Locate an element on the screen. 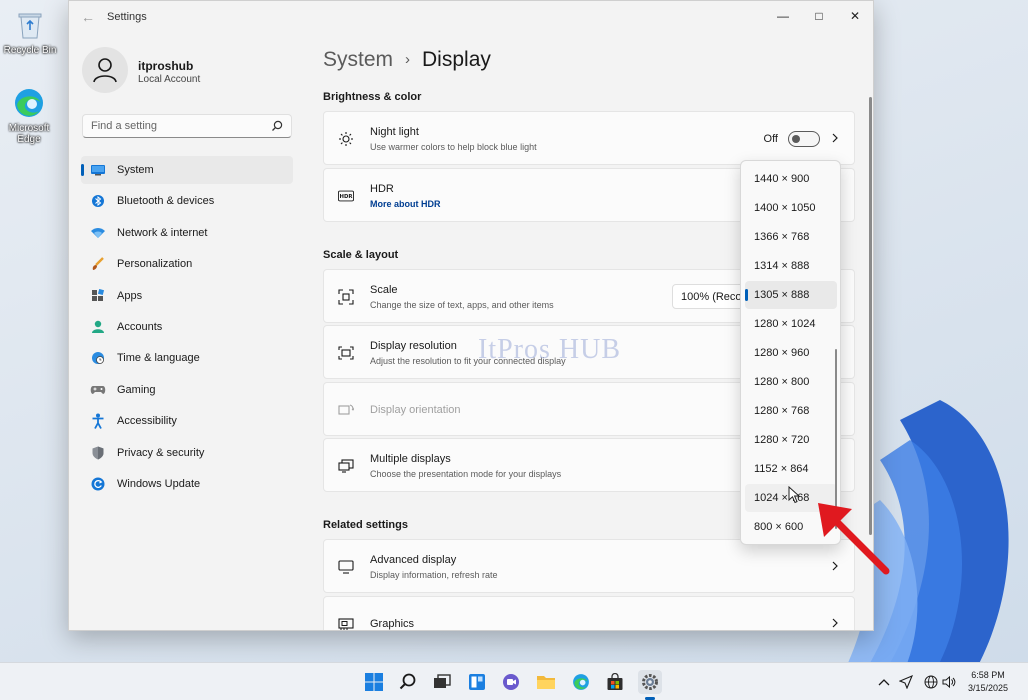 This screenshot has width=1028, height=700. resolution-option: 1280 × 1024 is located at coordinates (791, 324).